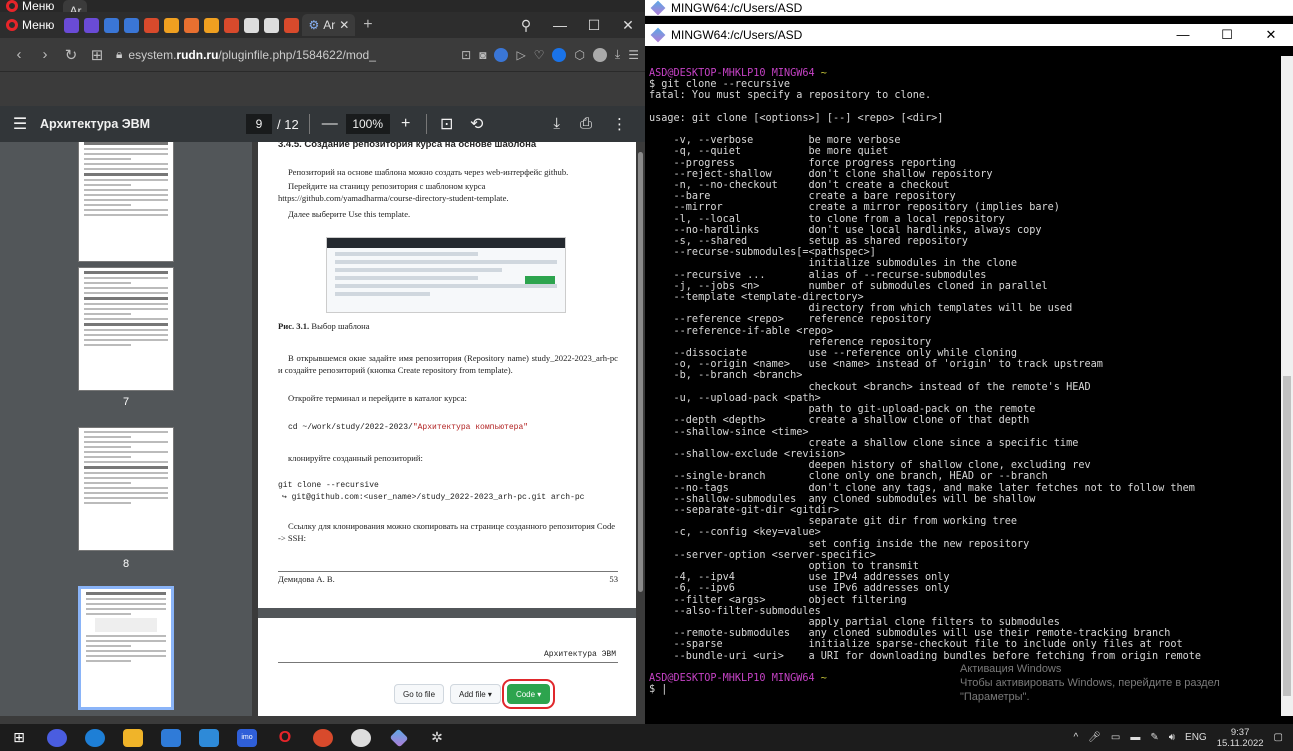 The height and width of the screenshot is (751, 1293). Describe the element at coordinates (406, 124) in the screenshot. I see `zoom-in-button: +` at that location.